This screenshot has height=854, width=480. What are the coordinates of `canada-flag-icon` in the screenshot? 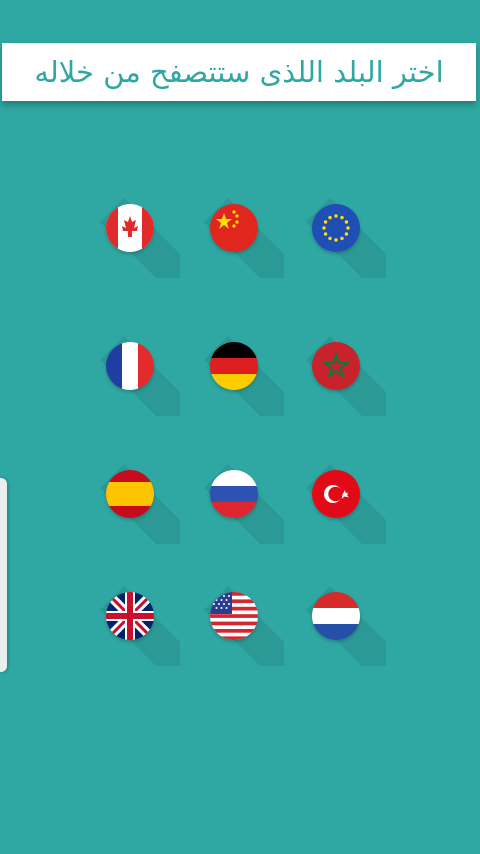 It's located at (130, 228).